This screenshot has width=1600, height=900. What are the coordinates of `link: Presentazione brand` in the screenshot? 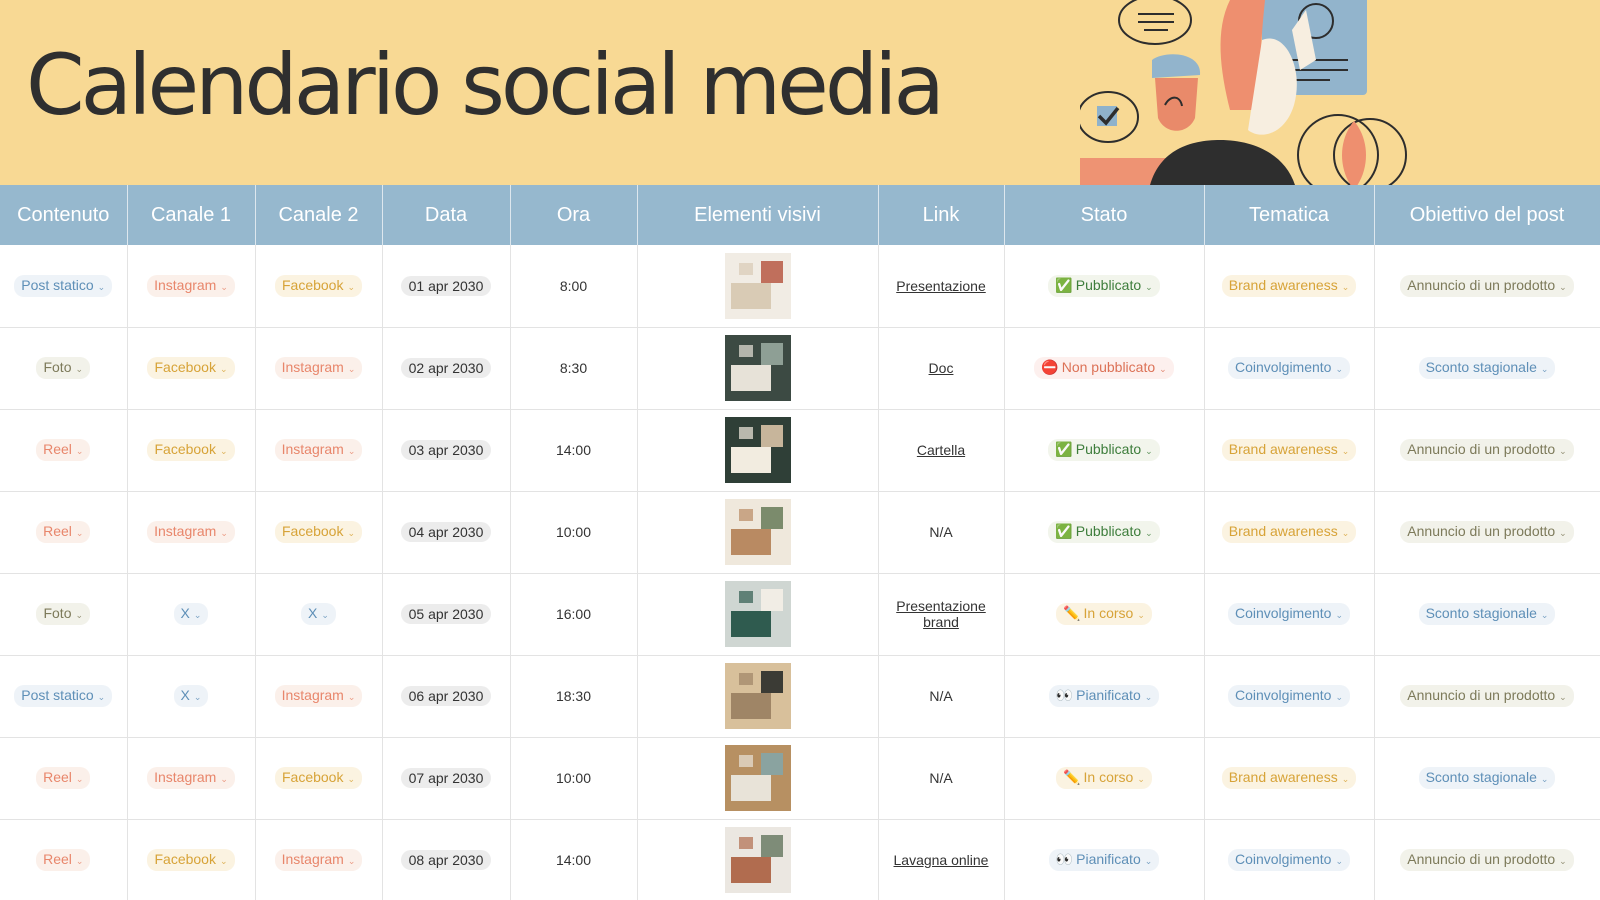 It's located at (941, 614).